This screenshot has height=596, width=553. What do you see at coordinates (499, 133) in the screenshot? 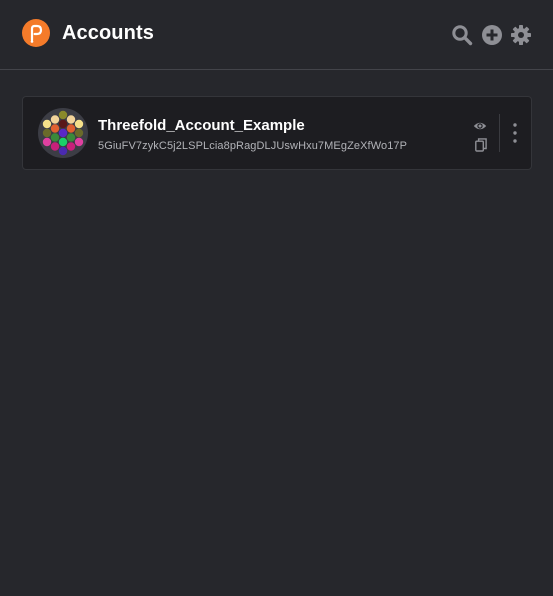
I see `card-divider` at bounding box center [499, 133].